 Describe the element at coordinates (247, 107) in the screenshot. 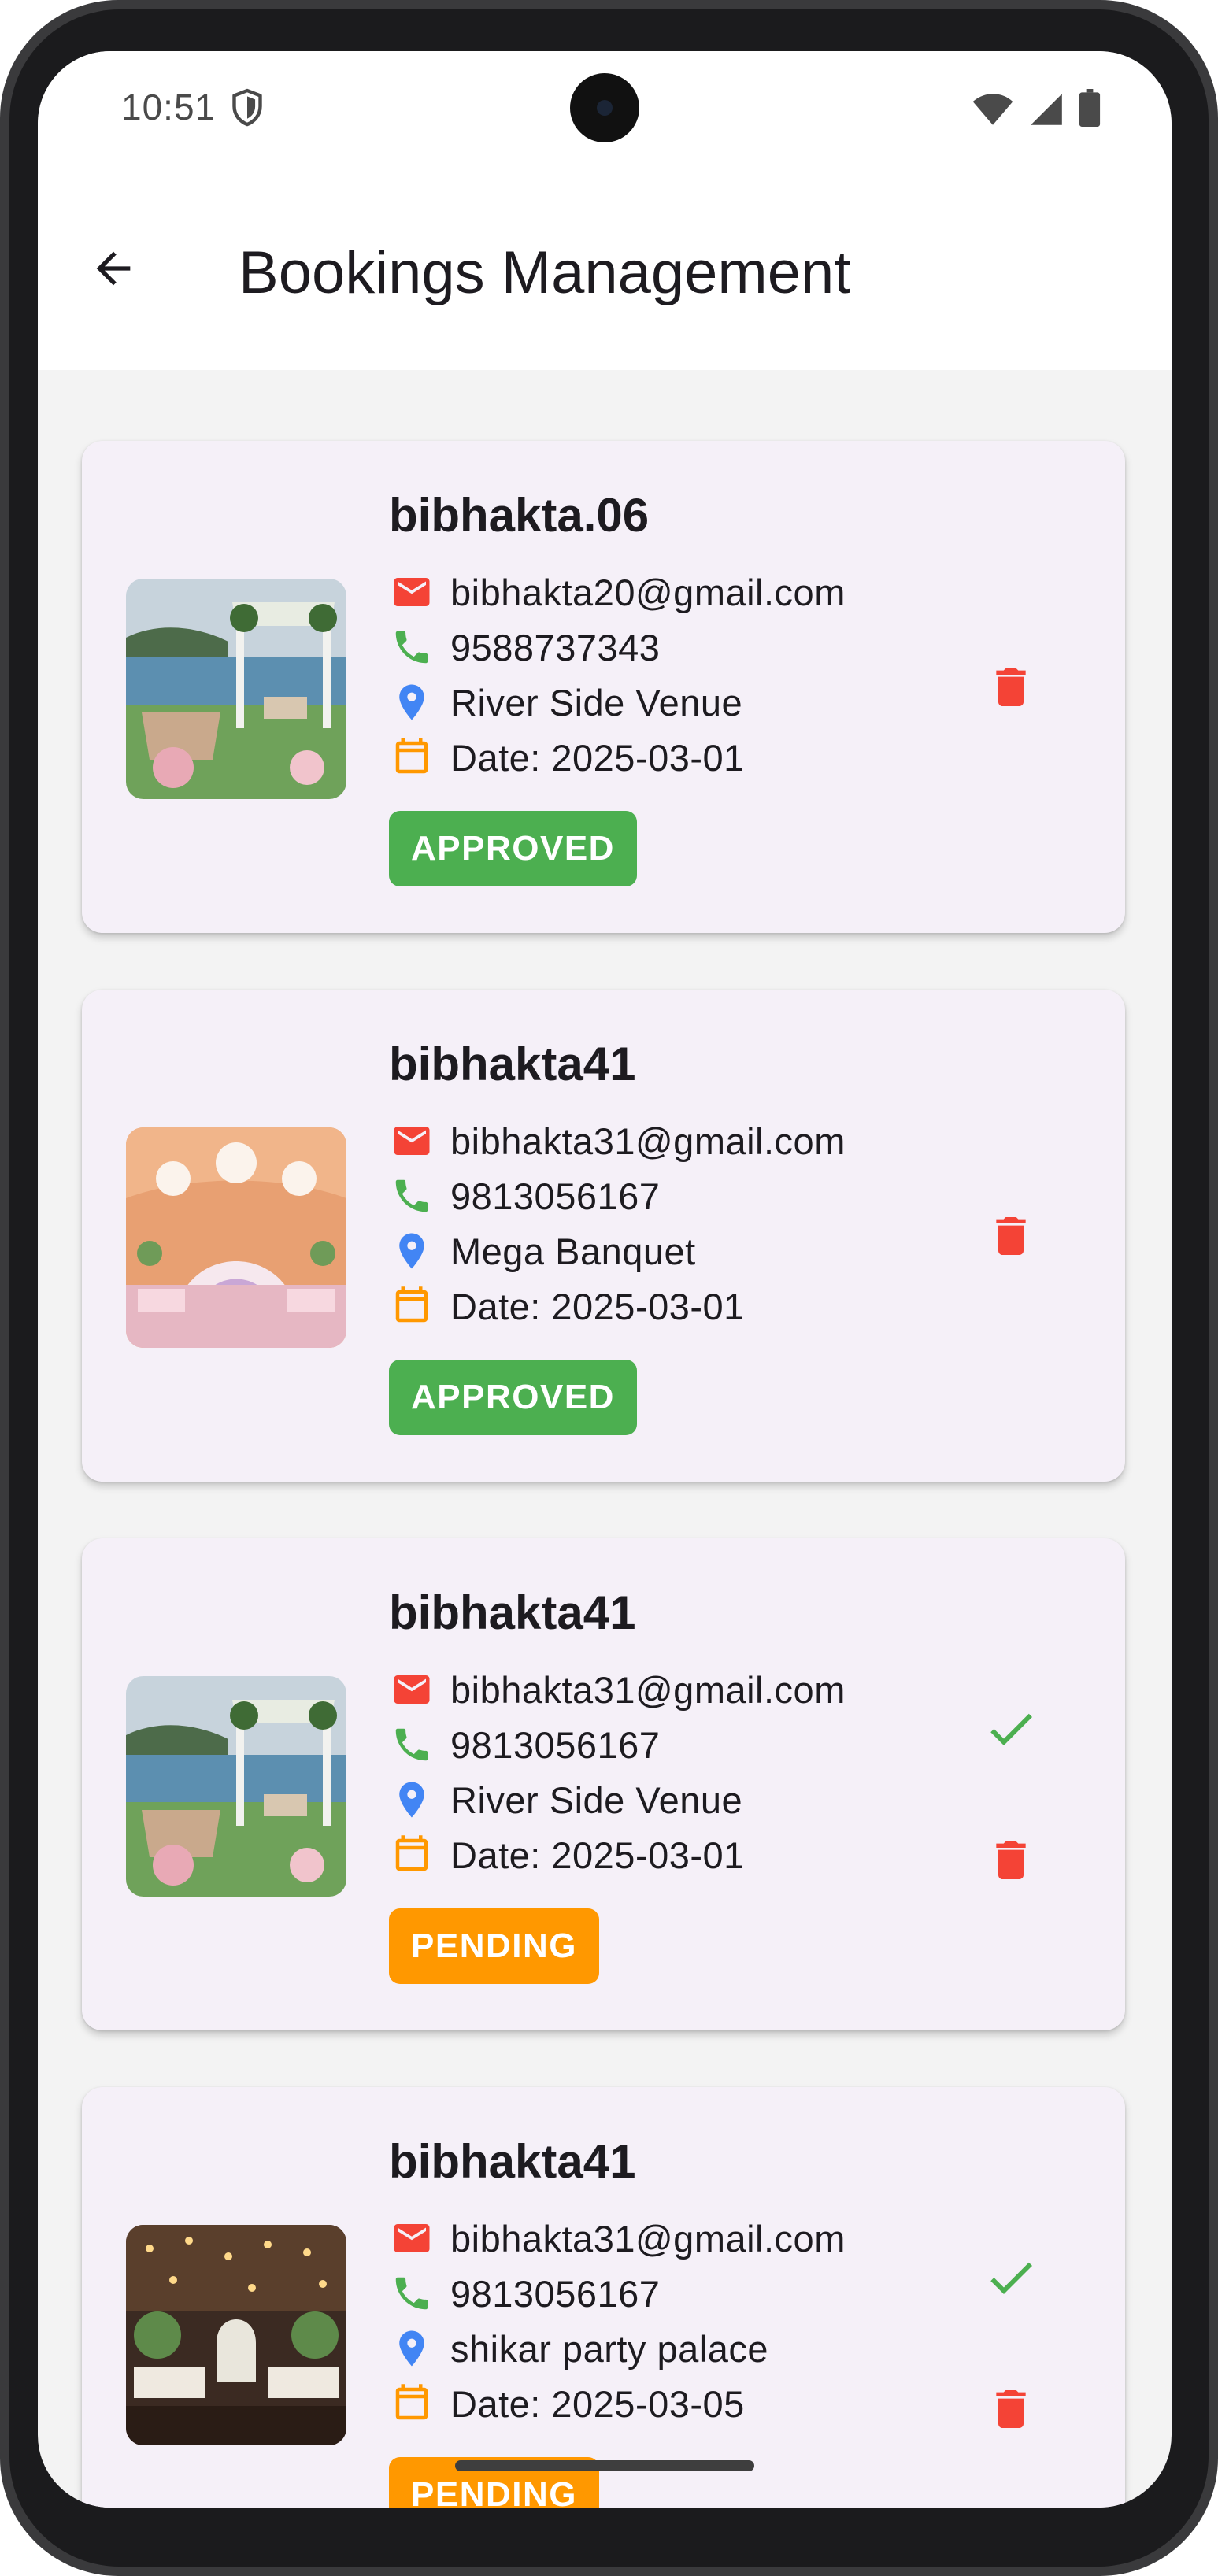

I see `shield-icon` at that location.